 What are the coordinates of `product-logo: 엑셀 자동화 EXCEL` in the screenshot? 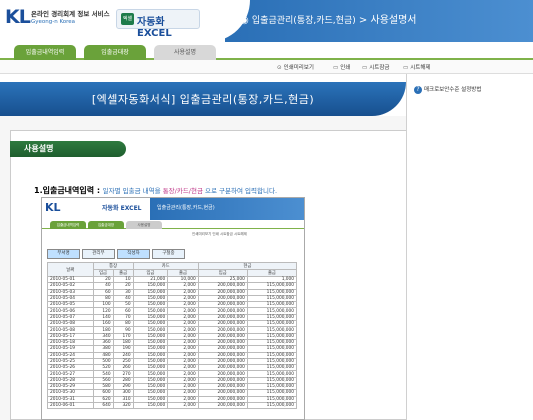 It's located at (158, 24).